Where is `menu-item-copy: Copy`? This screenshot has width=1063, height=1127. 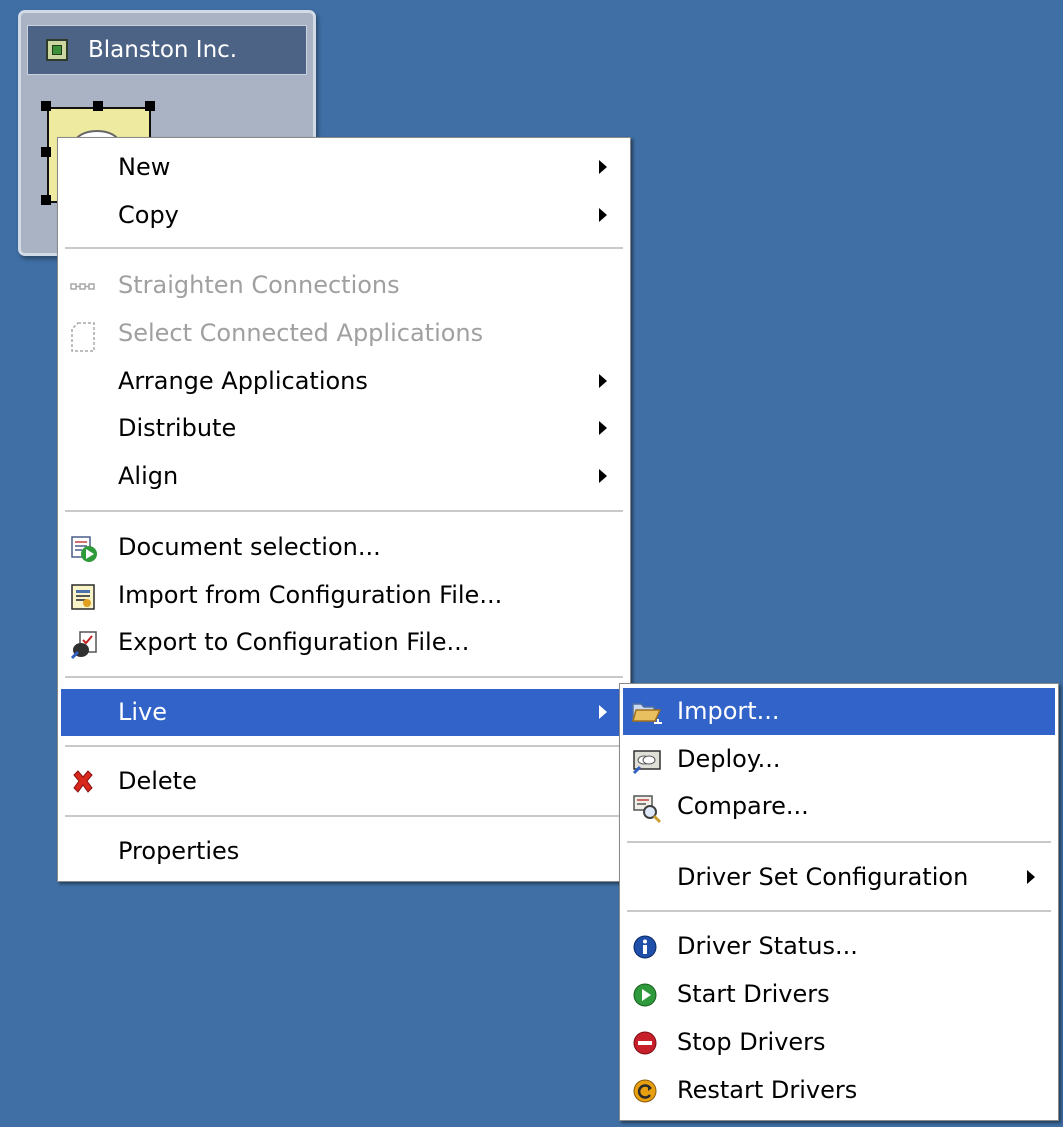 menu-item-copy: Copy is located at coordinates (344, 215).